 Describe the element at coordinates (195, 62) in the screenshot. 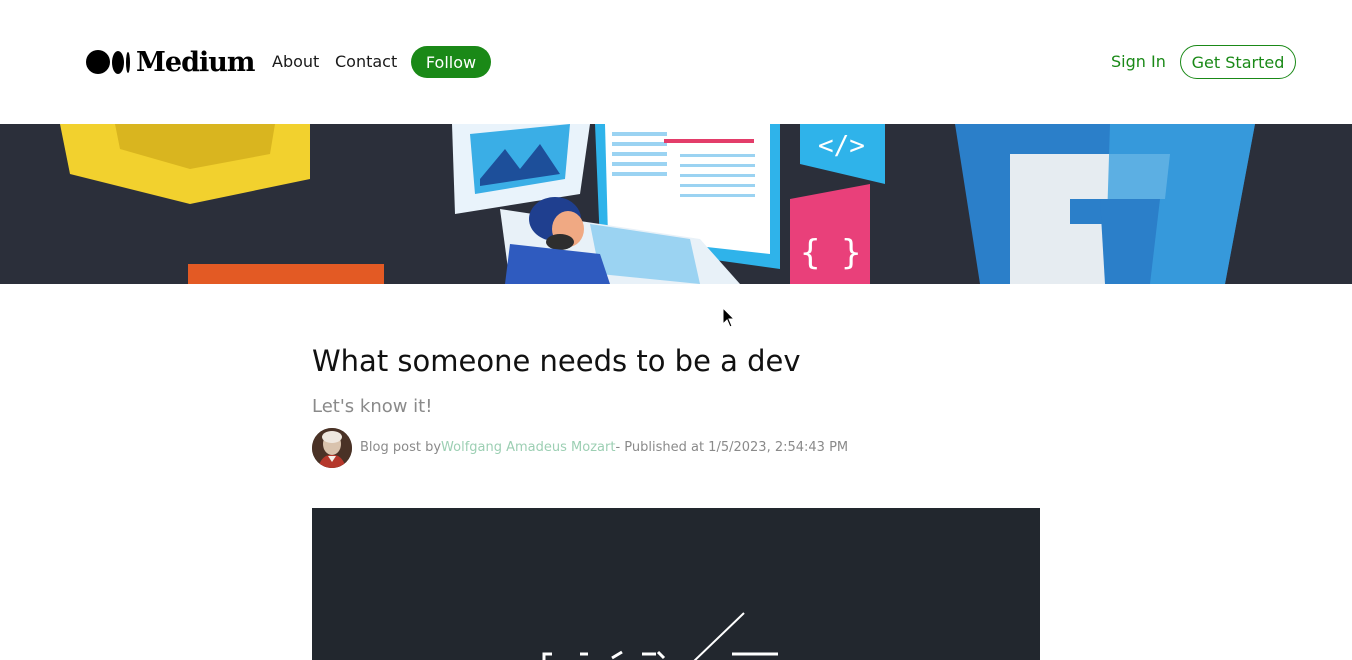

I see `brand-name: Medium` at that location.